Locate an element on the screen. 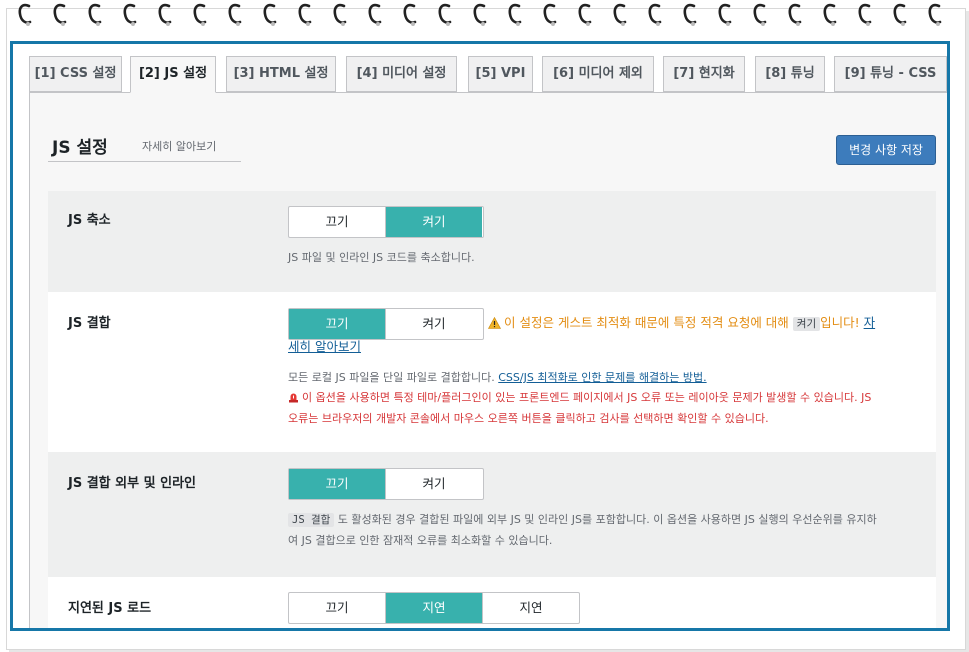  warning-text: 이 설정은 게스트 최적화 때문에 특정 적격 요청에 대해 is located at coordinates (646, 322).